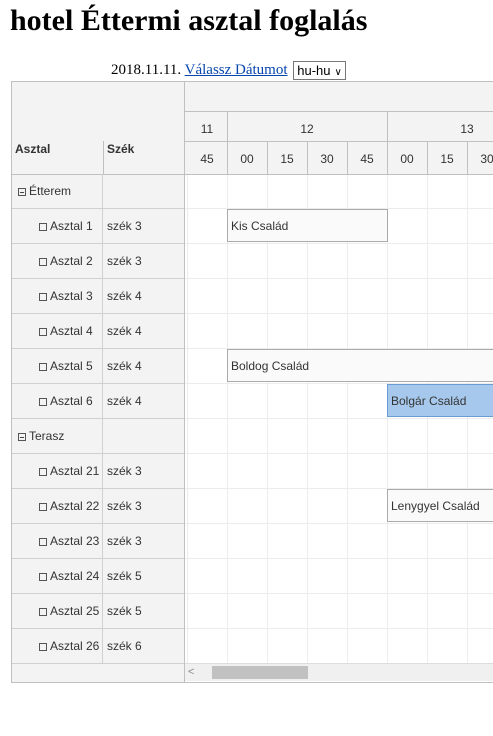  I want to click on table-row: Asztal 6 szék 4, so click(98, 401).